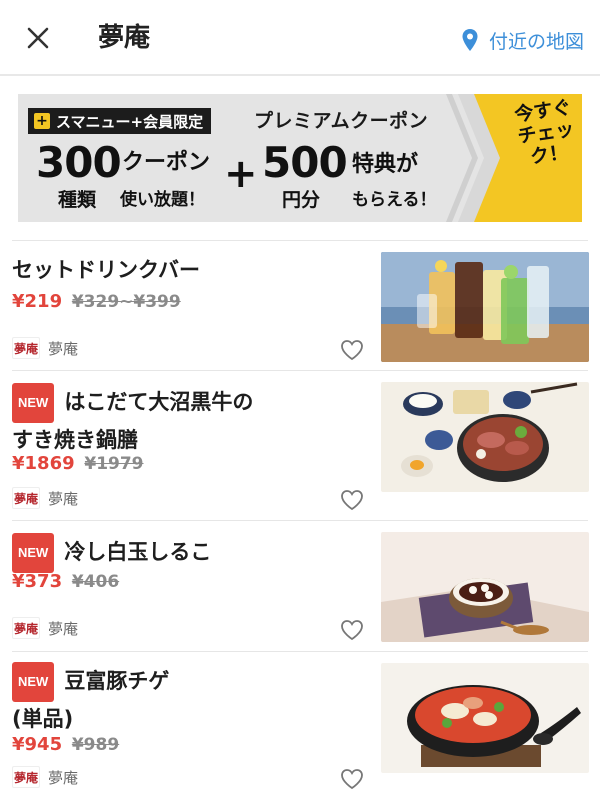  Describe the element at coordinates (117, 681) in the screenshot. I see `item-name-line1: 豆富豚チゲ` at that location.